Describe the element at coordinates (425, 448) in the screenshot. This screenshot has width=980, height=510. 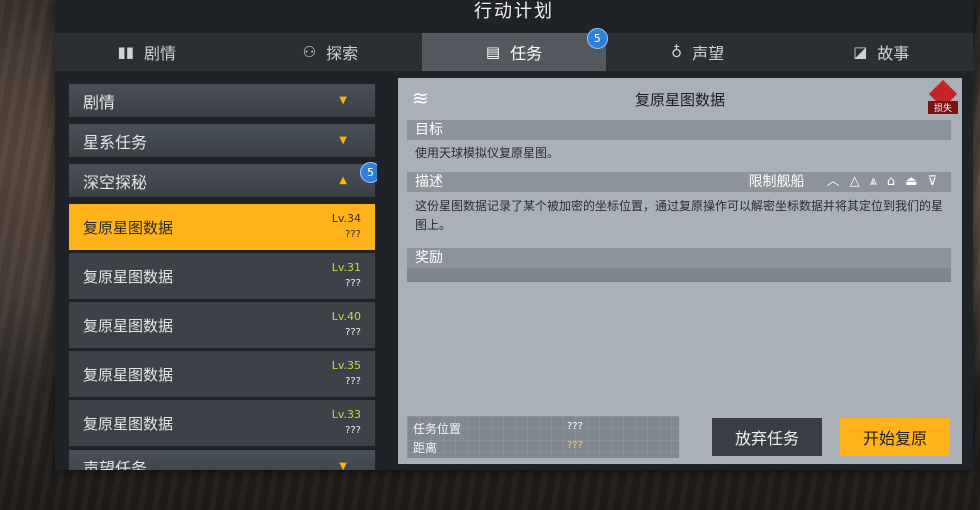
I see `distance-label: 距离` at that location.